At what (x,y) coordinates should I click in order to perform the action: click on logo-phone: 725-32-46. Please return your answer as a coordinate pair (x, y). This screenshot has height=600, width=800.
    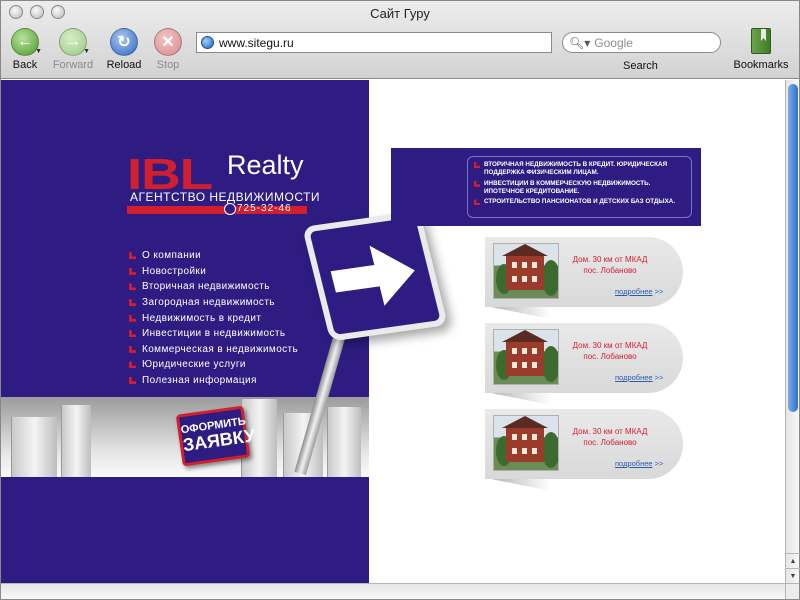
    Looking at the image, I should click on (264, 208).